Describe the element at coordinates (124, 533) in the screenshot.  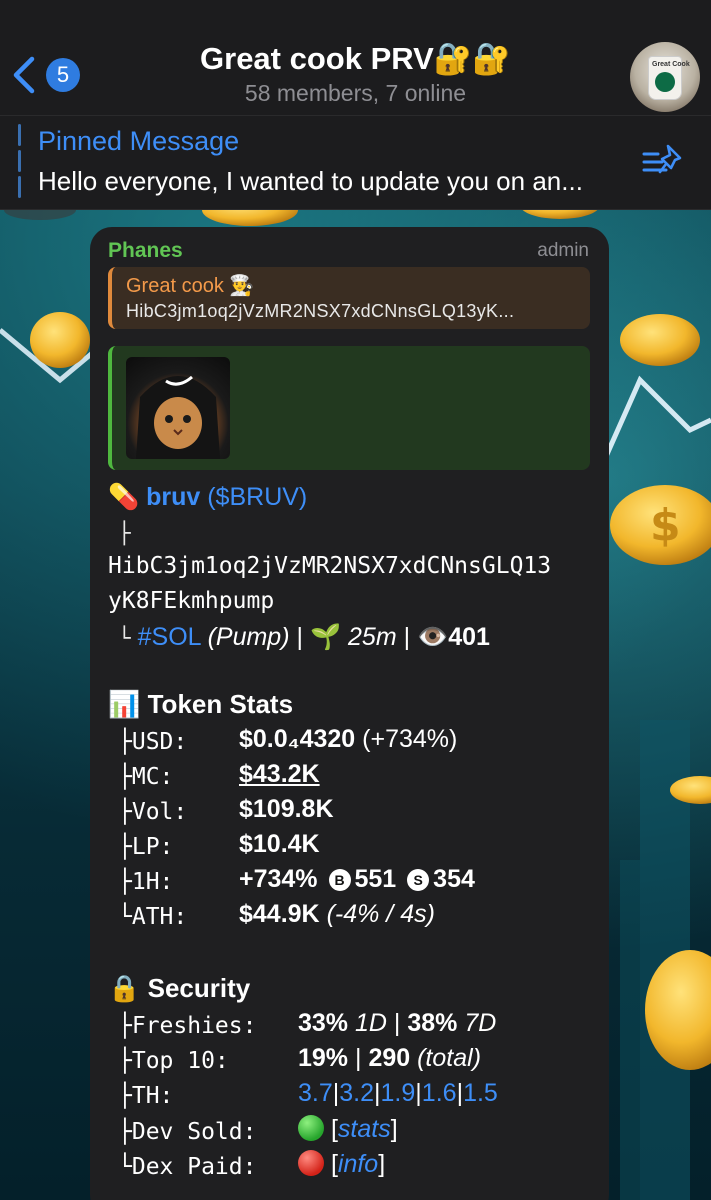
I see `tree-branch: ├` at that location.